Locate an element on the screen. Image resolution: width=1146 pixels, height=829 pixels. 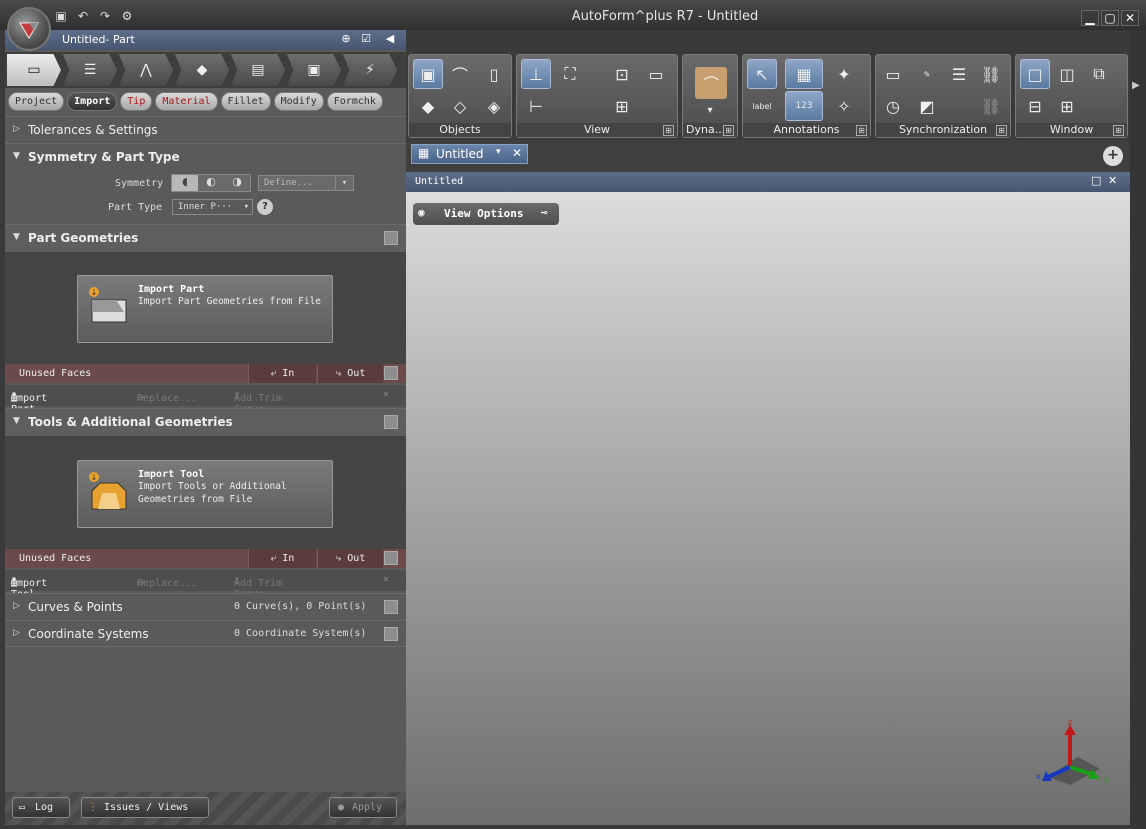
tolerances-section: ▷ Tolerances & Settings is located at coordinates (205, 129).